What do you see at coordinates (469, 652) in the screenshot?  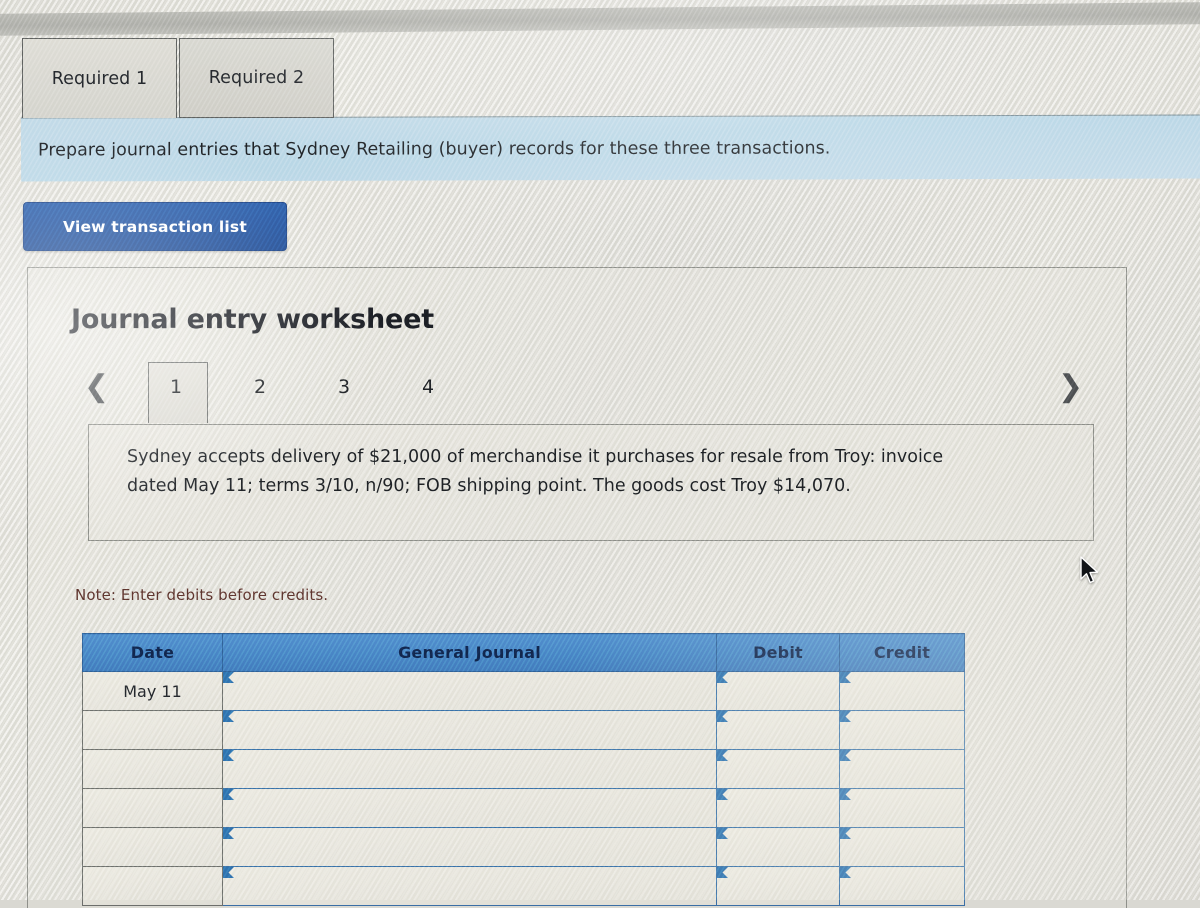 I see `column-header-general-journal: General Journal` at bounding box center [469, 652].